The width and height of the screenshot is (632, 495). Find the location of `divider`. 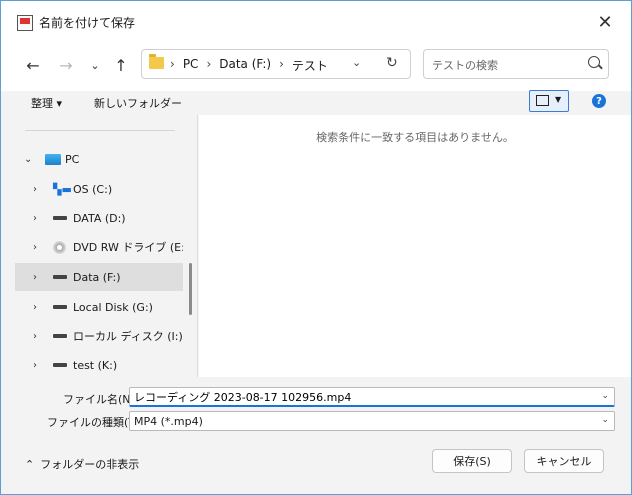

divider is located at coordinates (100, 130).